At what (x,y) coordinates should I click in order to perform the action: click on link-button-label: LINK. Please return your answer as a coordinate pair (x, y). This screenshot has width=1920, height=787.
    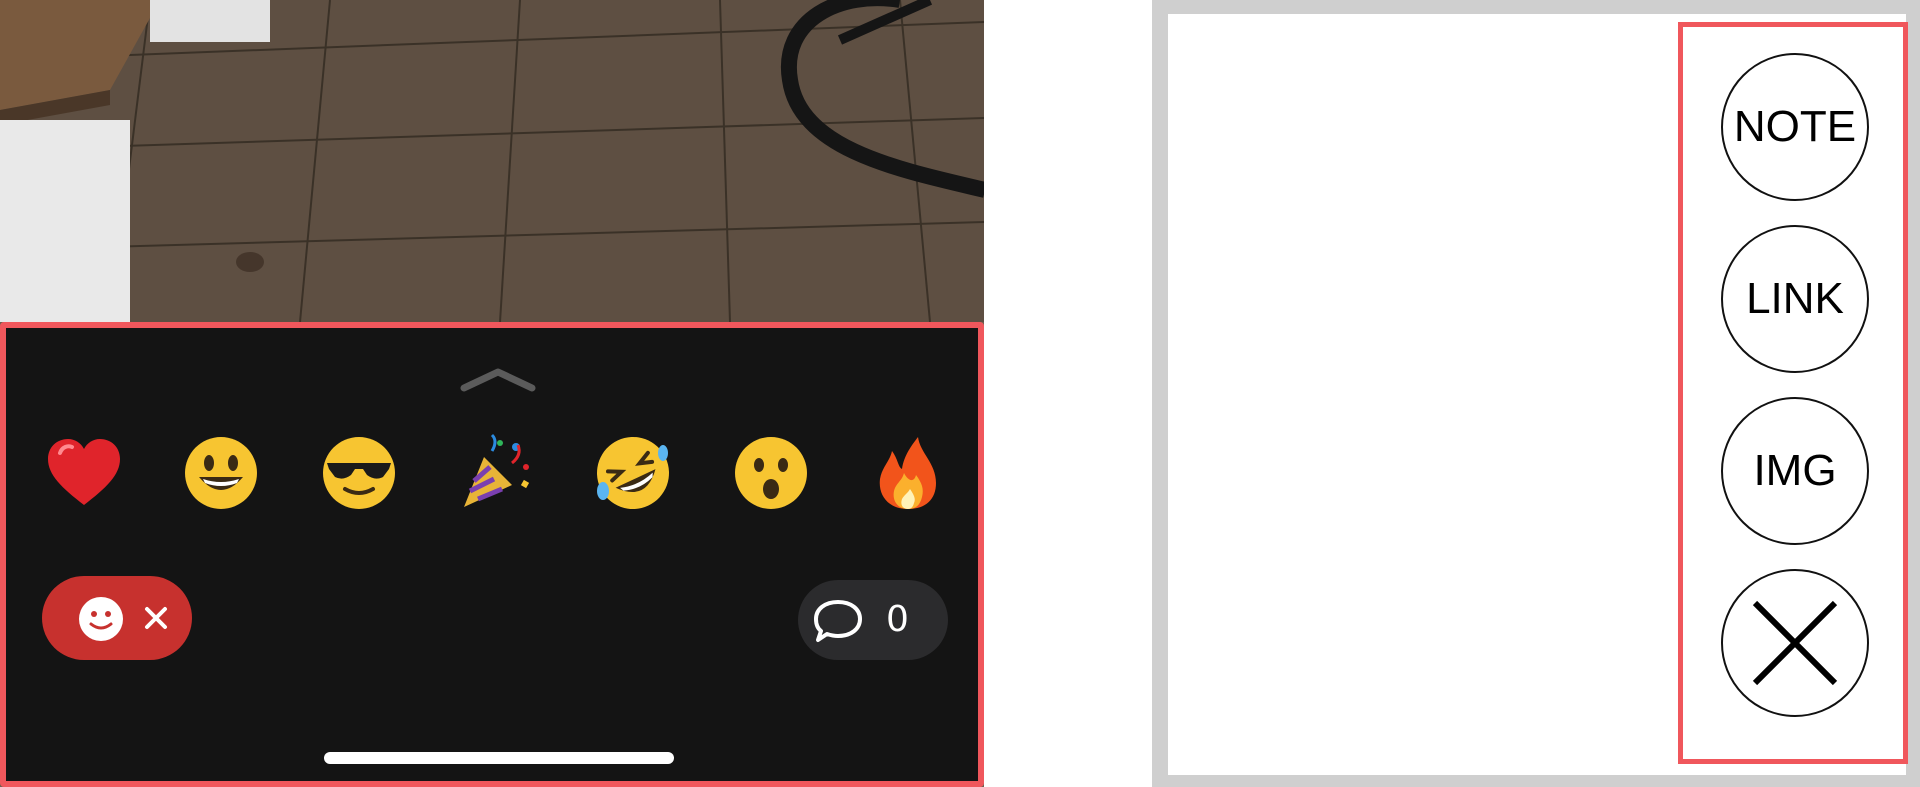
    Looking at the image, I should click on (1795, 298).